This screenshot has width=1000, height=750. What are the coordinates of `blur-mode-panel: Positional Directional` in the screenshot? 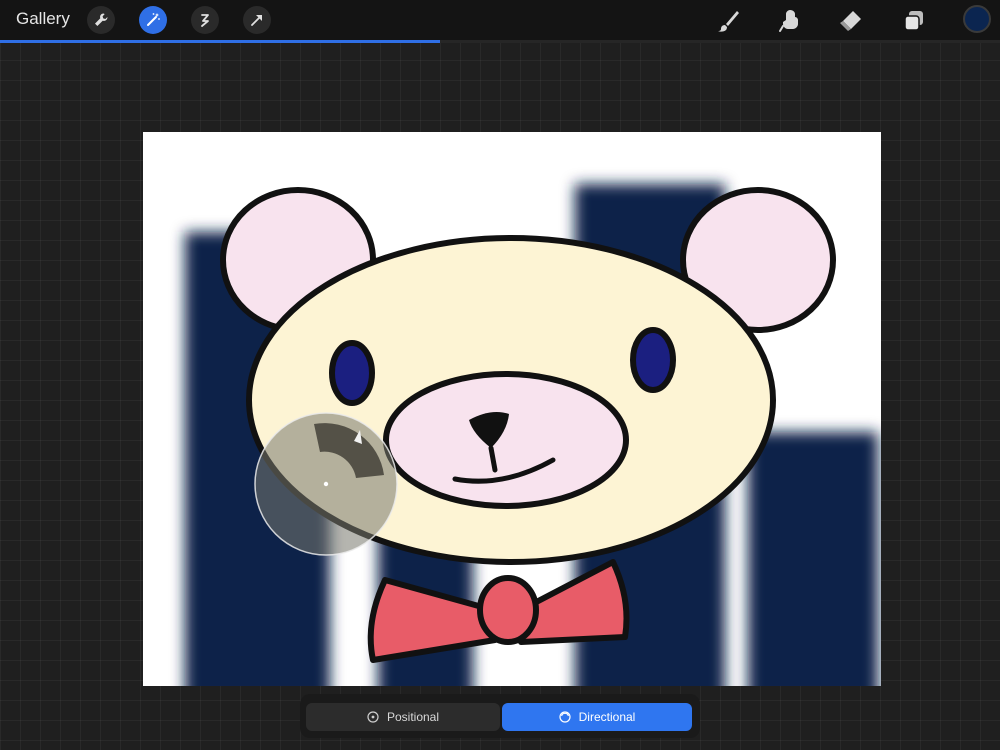 It's located at (500, 716).